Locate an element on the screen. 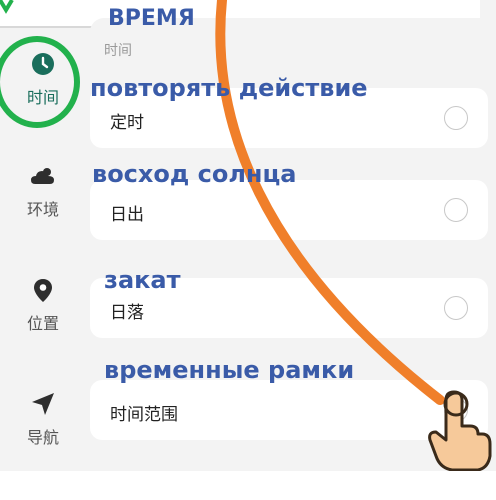  tap-hand-icon is located at coordinates (460, 430).